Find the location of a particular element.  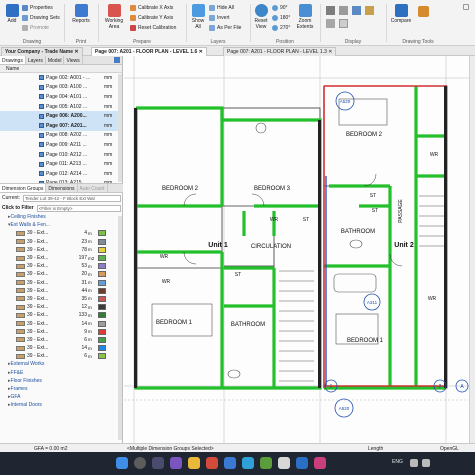

compare-button: Compare is located at coordinates (401, 14).